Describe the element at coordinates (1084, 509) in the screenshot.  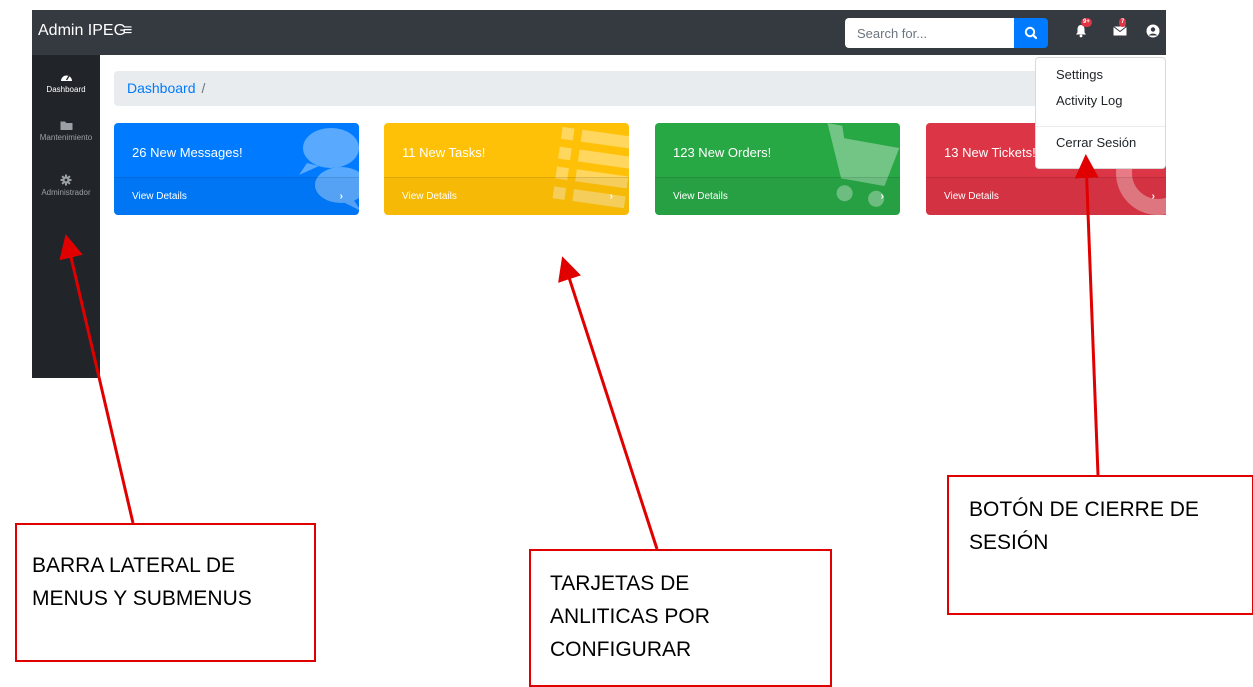
I see `annotation-text: BOTÓN DE CIERRE DE` at that location.